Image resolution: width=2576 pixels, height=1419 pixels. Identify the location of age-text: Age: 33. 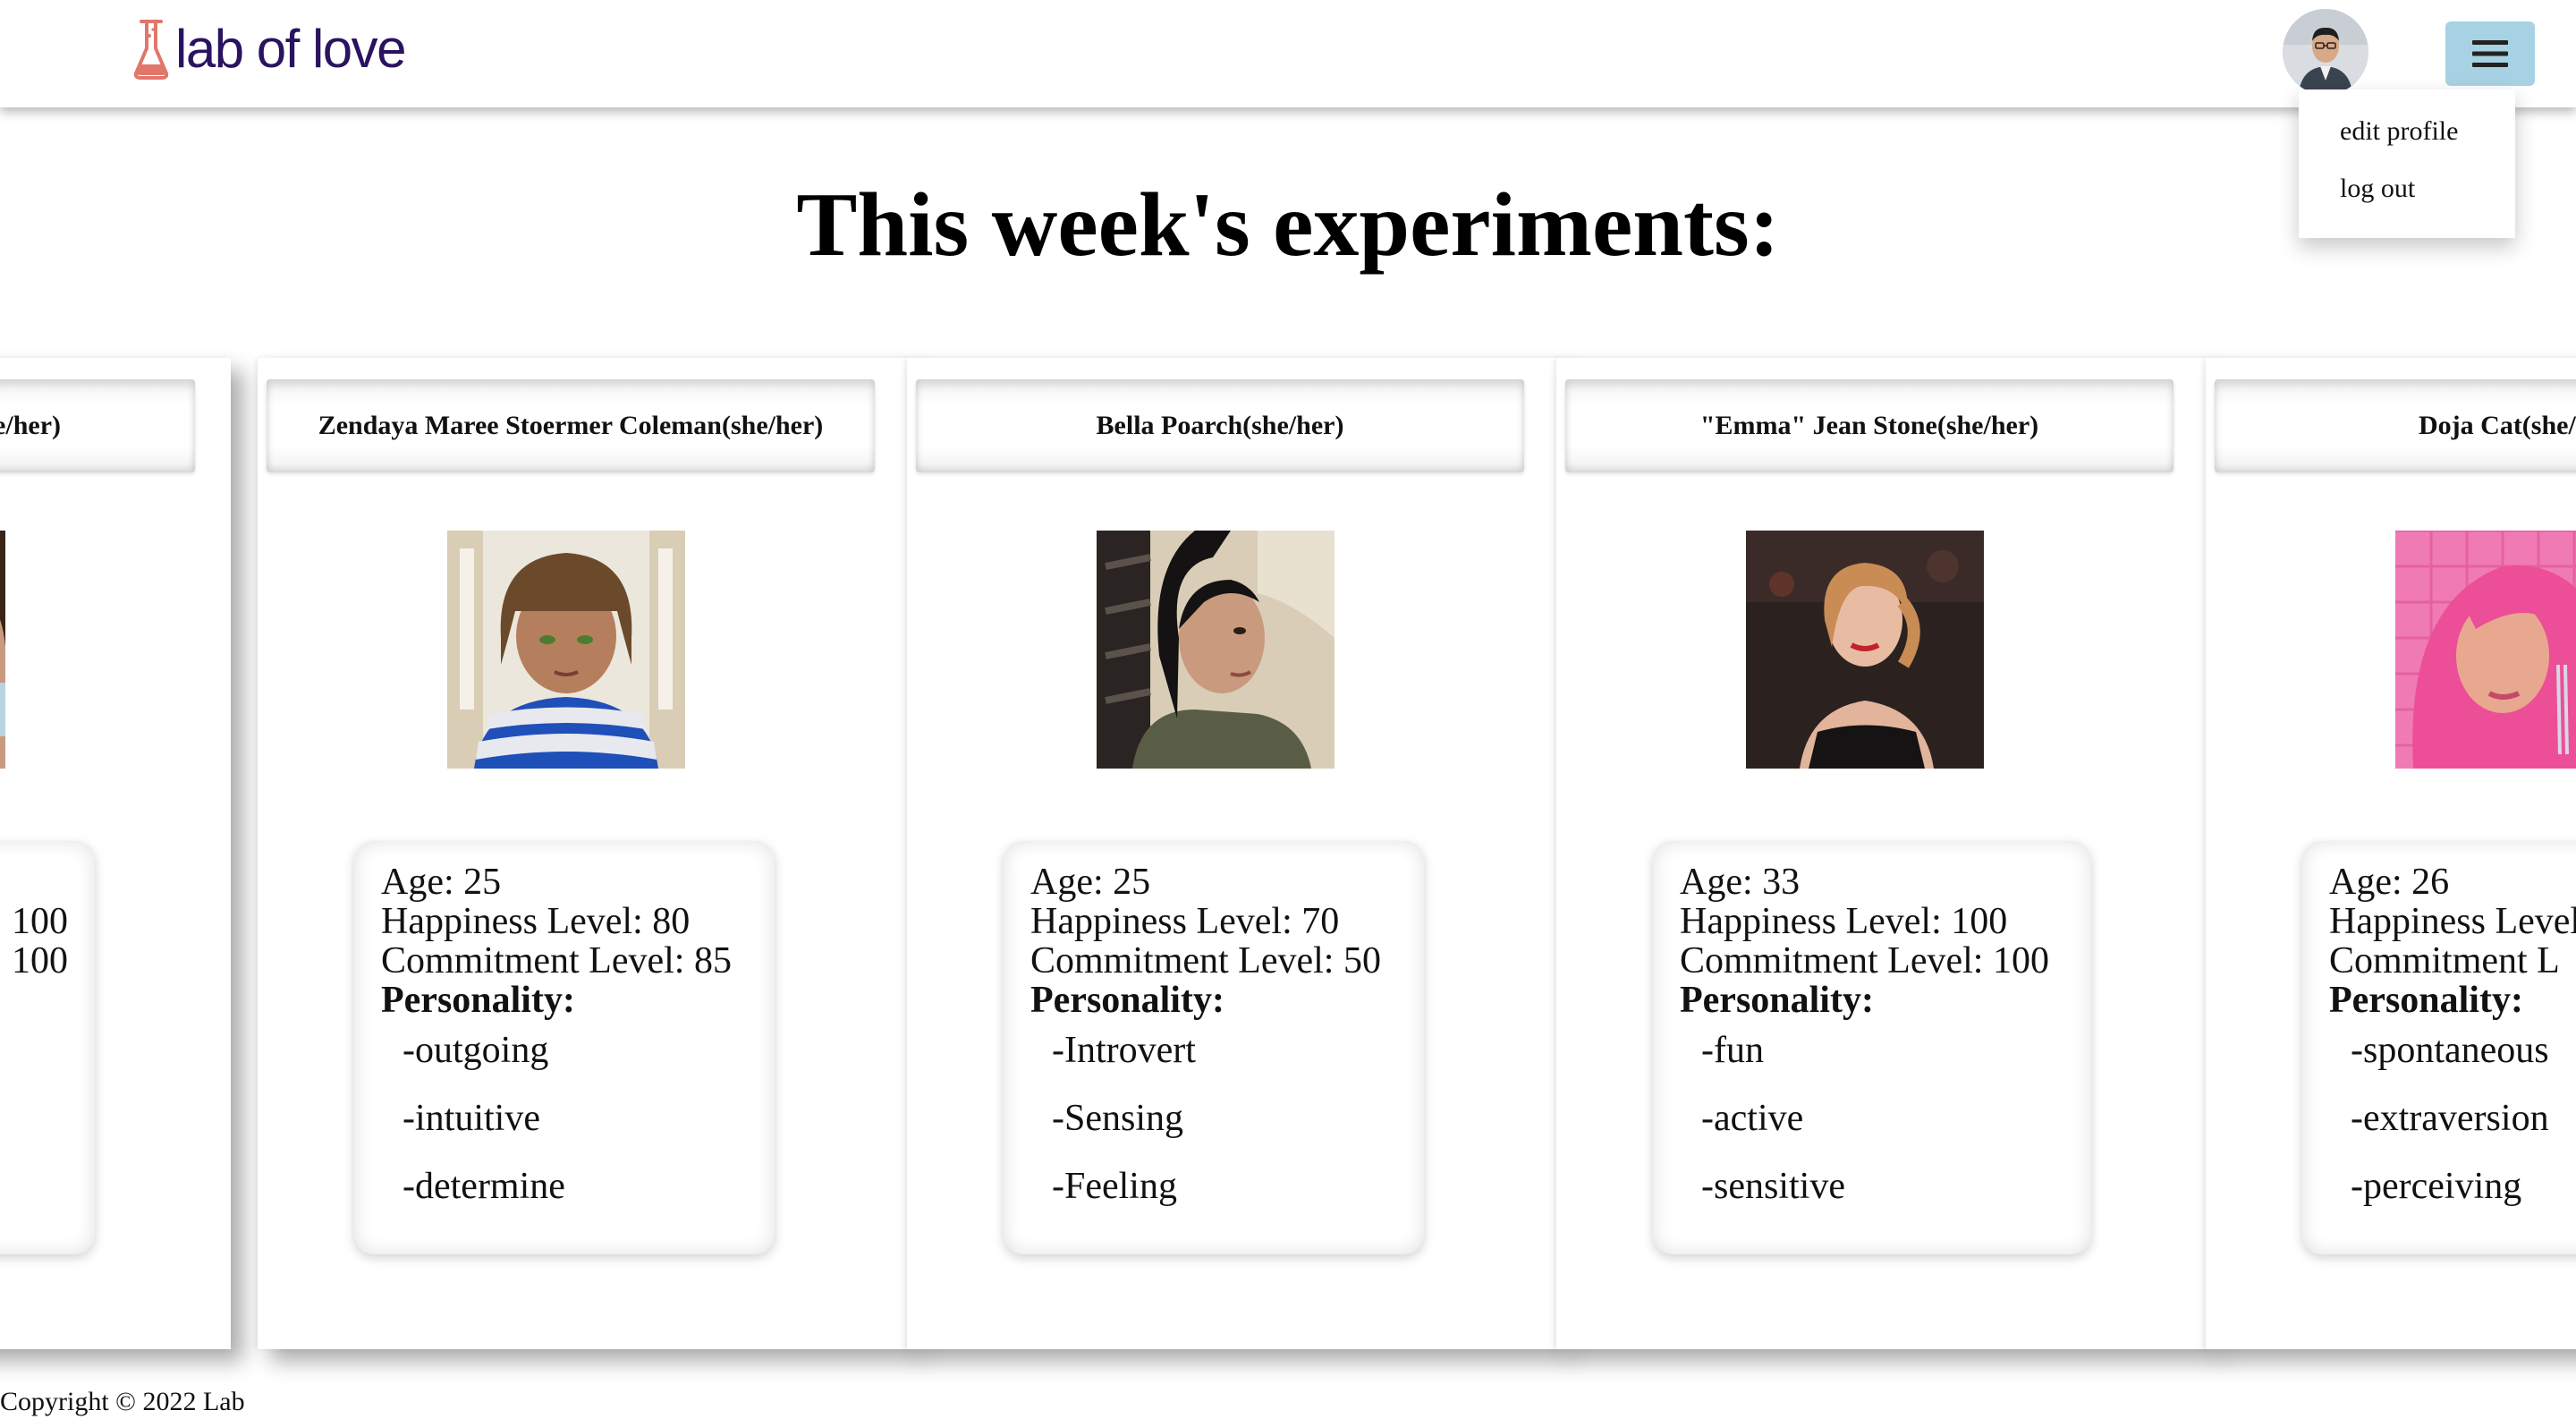
(1740, 882).